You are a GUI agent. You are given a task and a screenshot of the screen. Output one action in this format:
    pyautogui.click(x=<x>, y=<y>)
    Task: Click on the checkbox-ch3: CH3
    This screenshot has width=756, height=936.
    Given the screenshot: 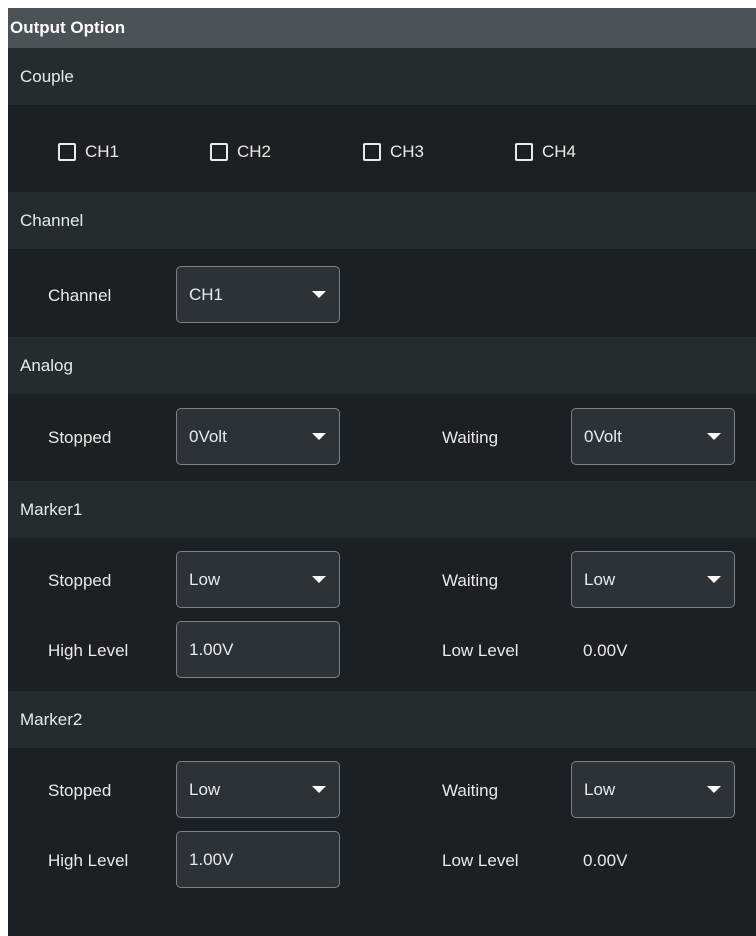 What is the action you would take?
    pyautogui.click(x=393, y=152)
    